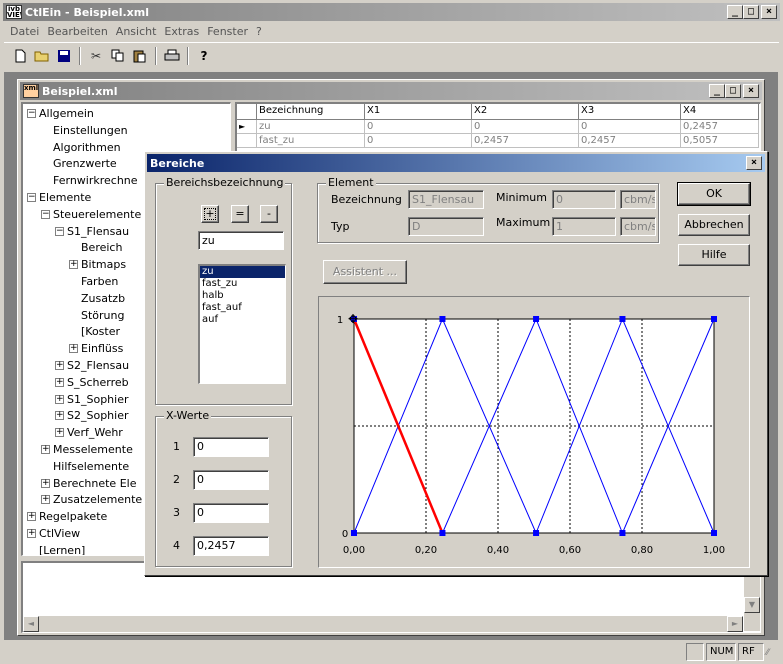  What do you see at coordinates (242, 320) in the screenshot?
I see `range-list-item: auf` at bounding box center [242, 320].